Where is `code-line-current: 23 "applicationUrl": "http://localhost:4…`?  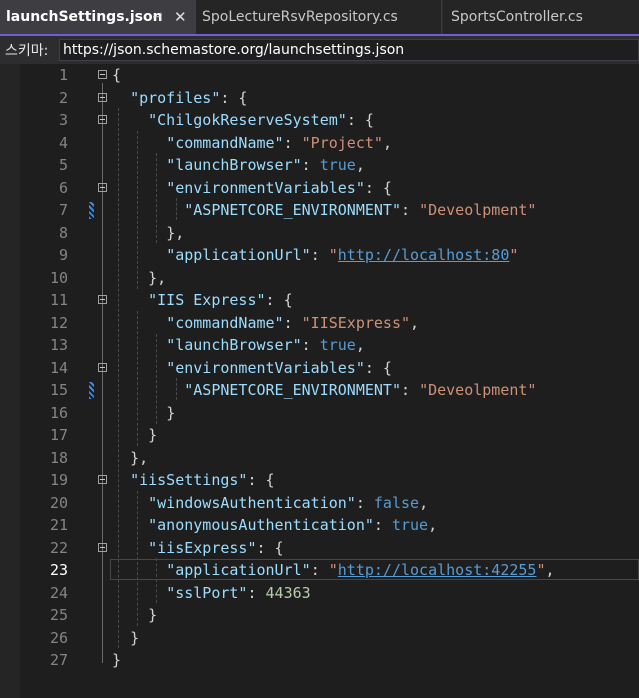 code-line-current: 23 "applicationUrl": "http://localhost:4… is located at coordinates (319, 570).